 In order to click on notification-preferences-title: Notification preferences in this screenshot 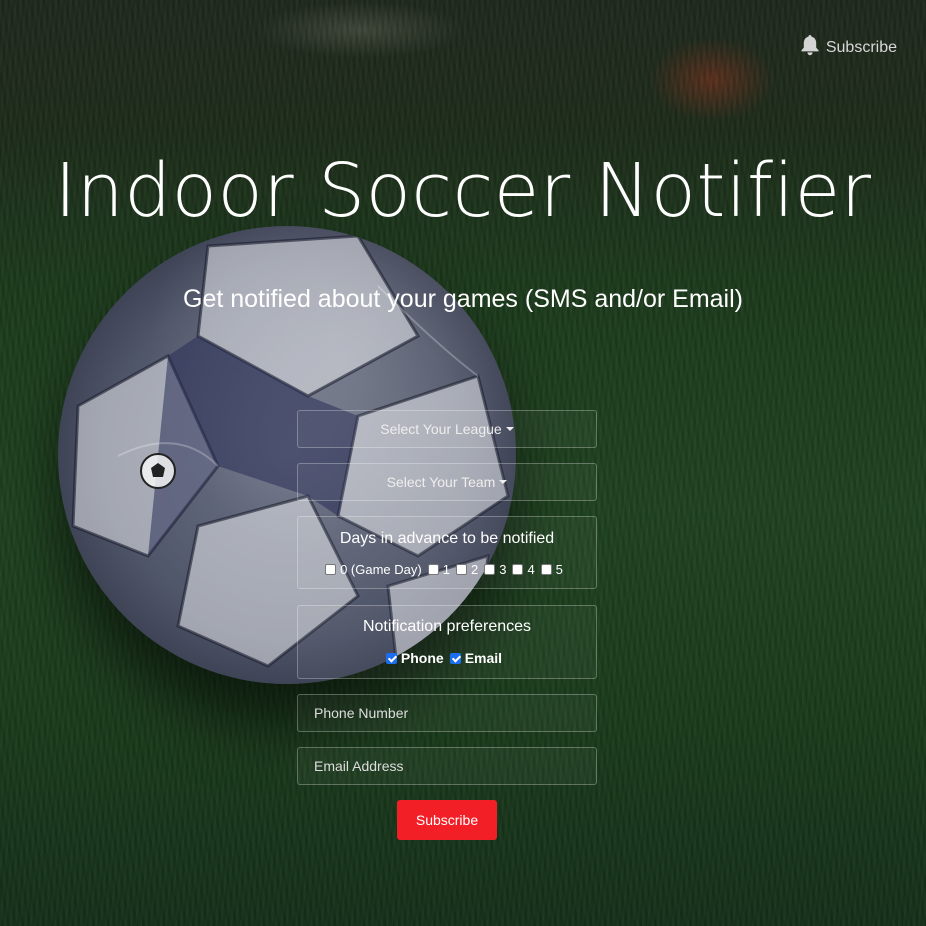, I will do `click(447, 626)`.